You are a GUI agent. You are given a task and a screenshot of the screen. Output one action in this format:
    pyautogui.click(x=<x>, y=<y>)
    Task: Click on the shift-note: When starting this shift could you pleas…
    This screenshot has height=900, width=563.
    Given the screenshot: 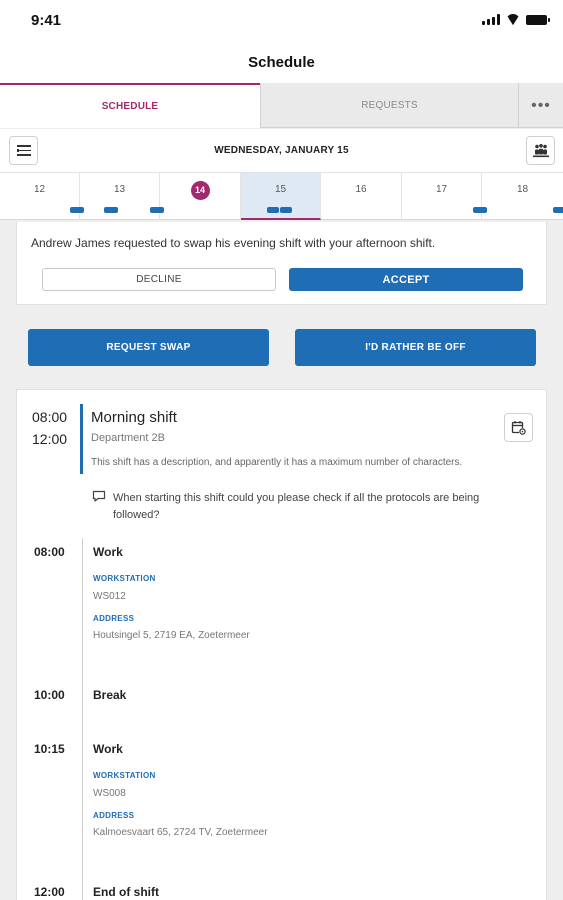 What is the action you would take?
    pyautogui.click(x=296, y=506)
    